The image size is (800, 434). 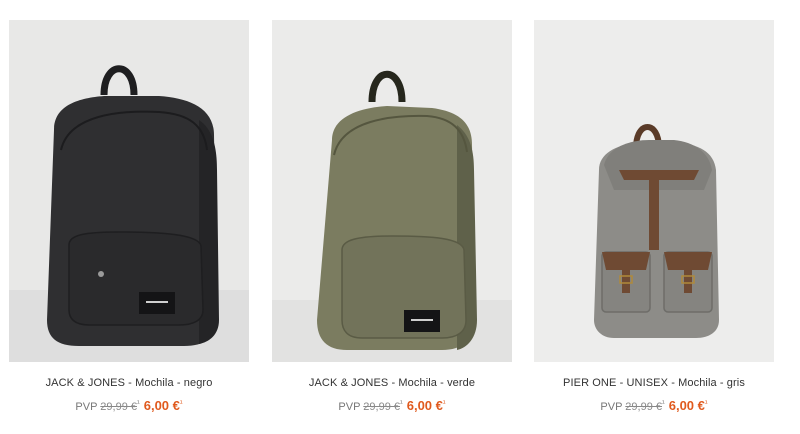 What do you see at coordinates (654, 383) in the screenshot?
I see `product-title: PIER ONE - UNISEX - Mochila - gris` at bounding box center [654, 383].